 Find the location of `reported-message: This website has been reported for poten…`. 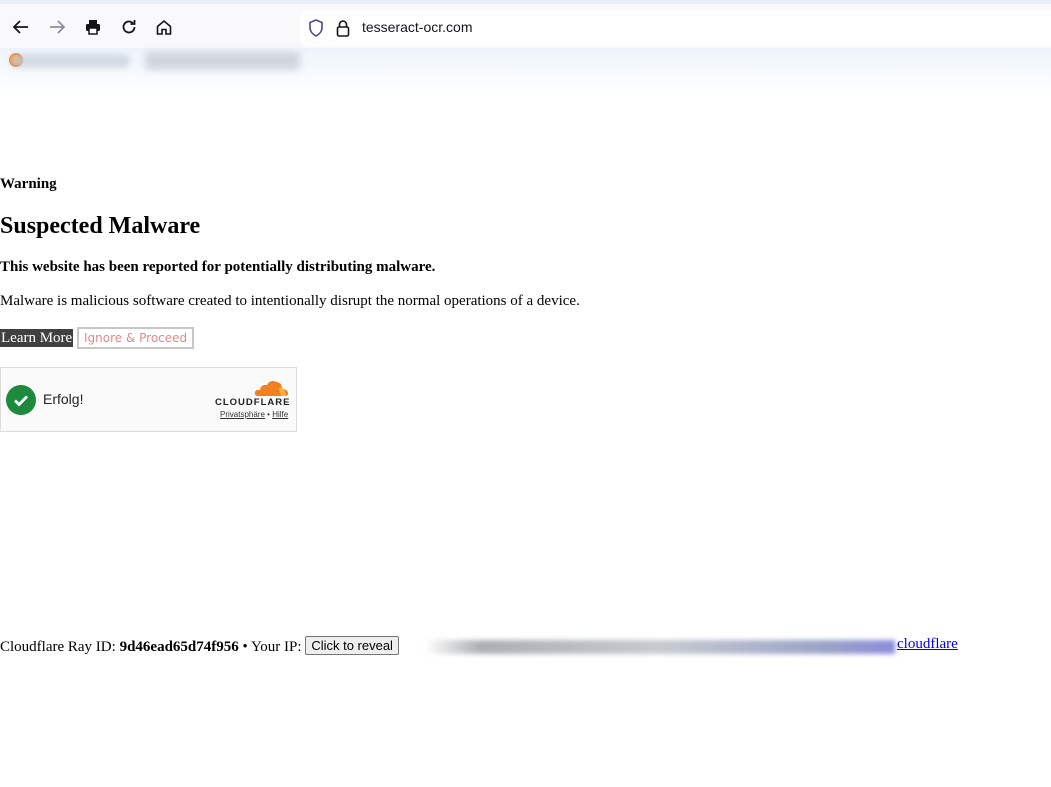

reported-message: This website has been reported for poten… is located at coordinates (218, 267).